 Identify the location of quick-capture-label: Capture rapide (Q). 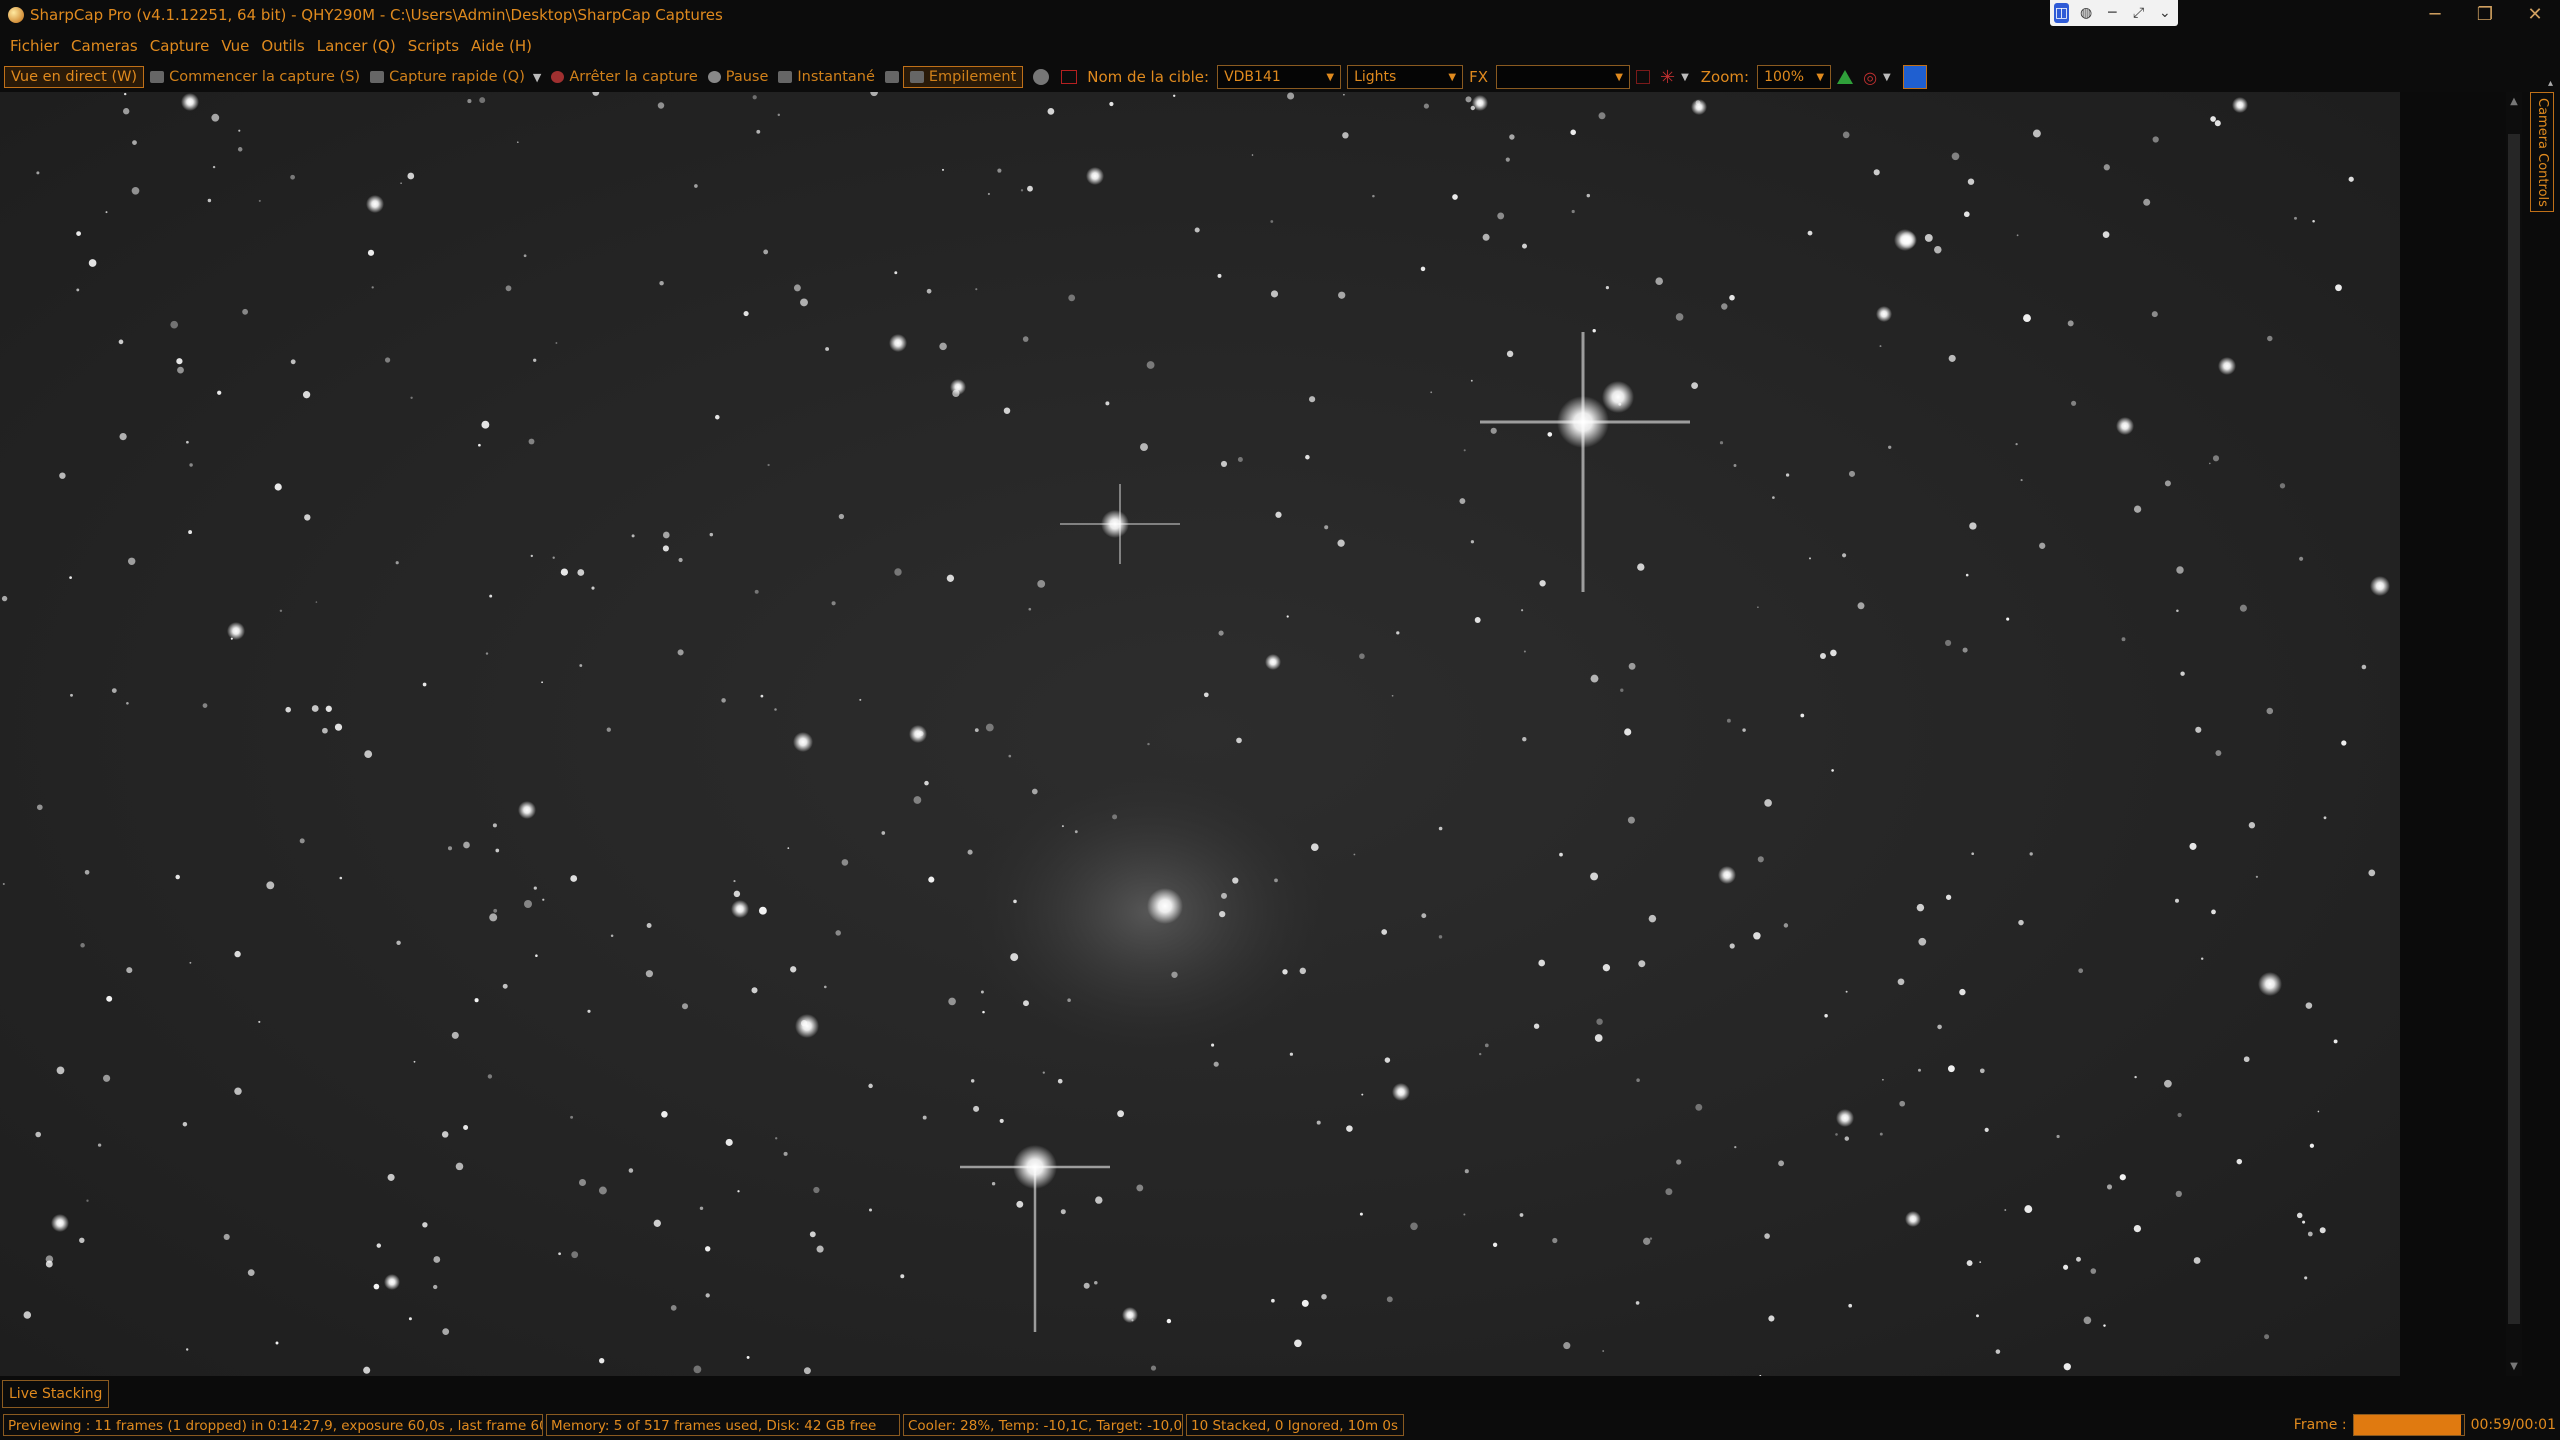
(457, 77).